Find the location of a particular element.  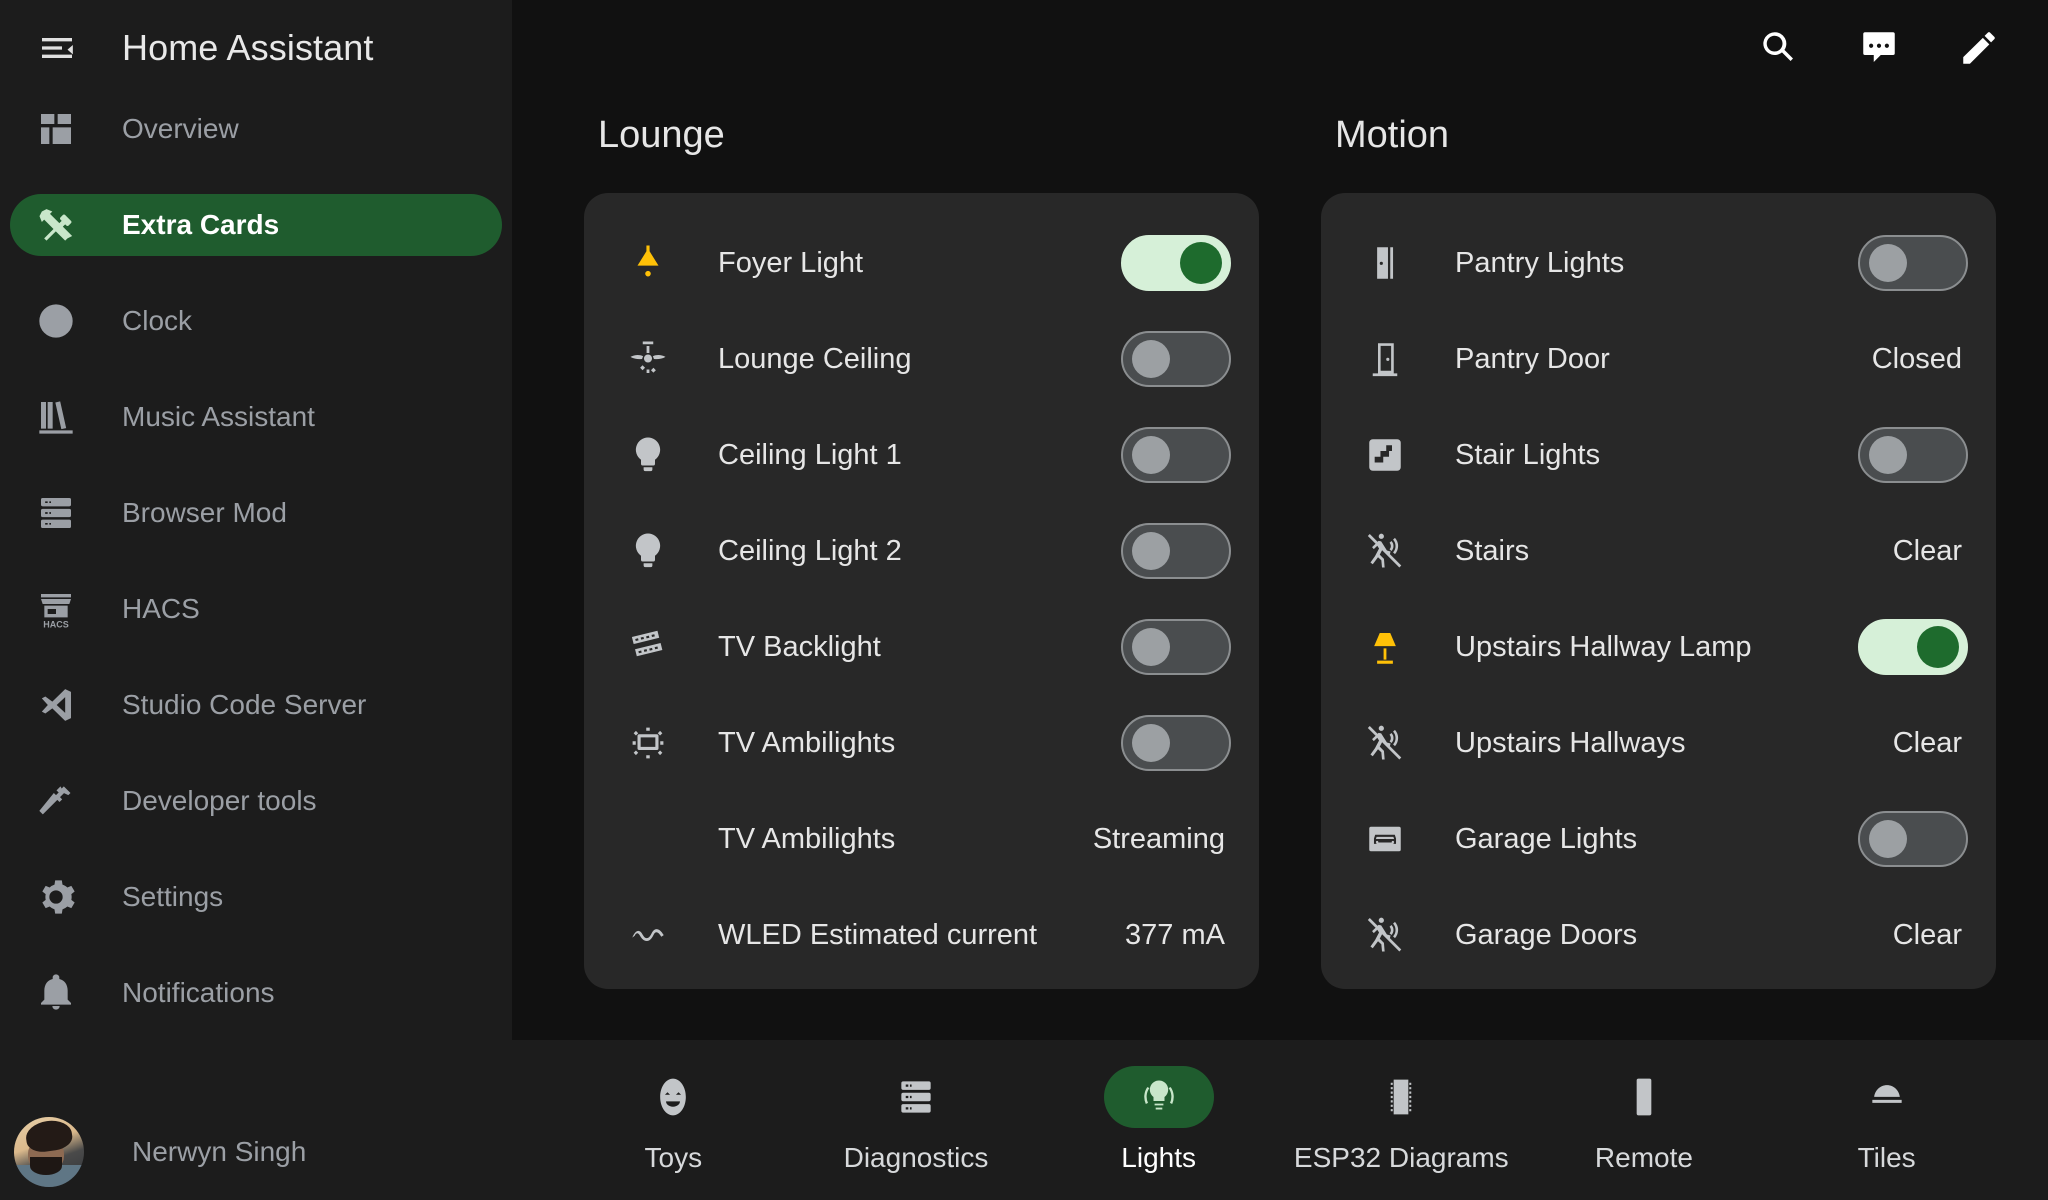

current-ac-icon is located at coordinates (648, 935).